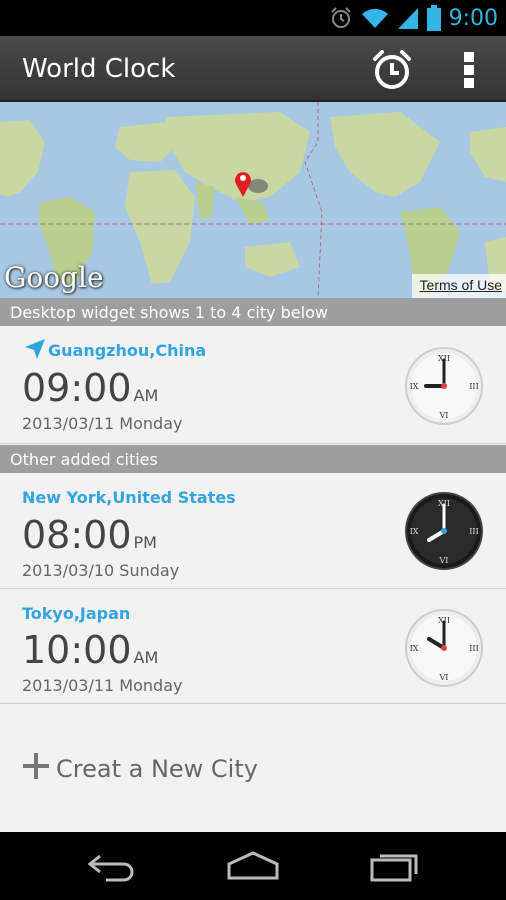 The width and height of the screenshot is (506, 900). What do you see at coordinates (157, 769) in the screenshot?
I see `create-city-label: Creat a New City` at bounding box center [157, 769].